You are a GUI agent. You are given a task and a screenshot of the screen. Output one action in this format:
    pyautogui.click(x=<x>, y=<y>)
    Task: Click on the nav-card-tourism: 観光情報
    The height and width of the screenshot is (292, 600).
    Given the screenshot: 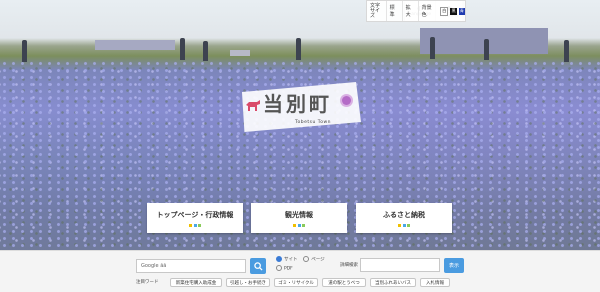 What is the action you would take?
    pyautogui.click(x=299, y=218)
    